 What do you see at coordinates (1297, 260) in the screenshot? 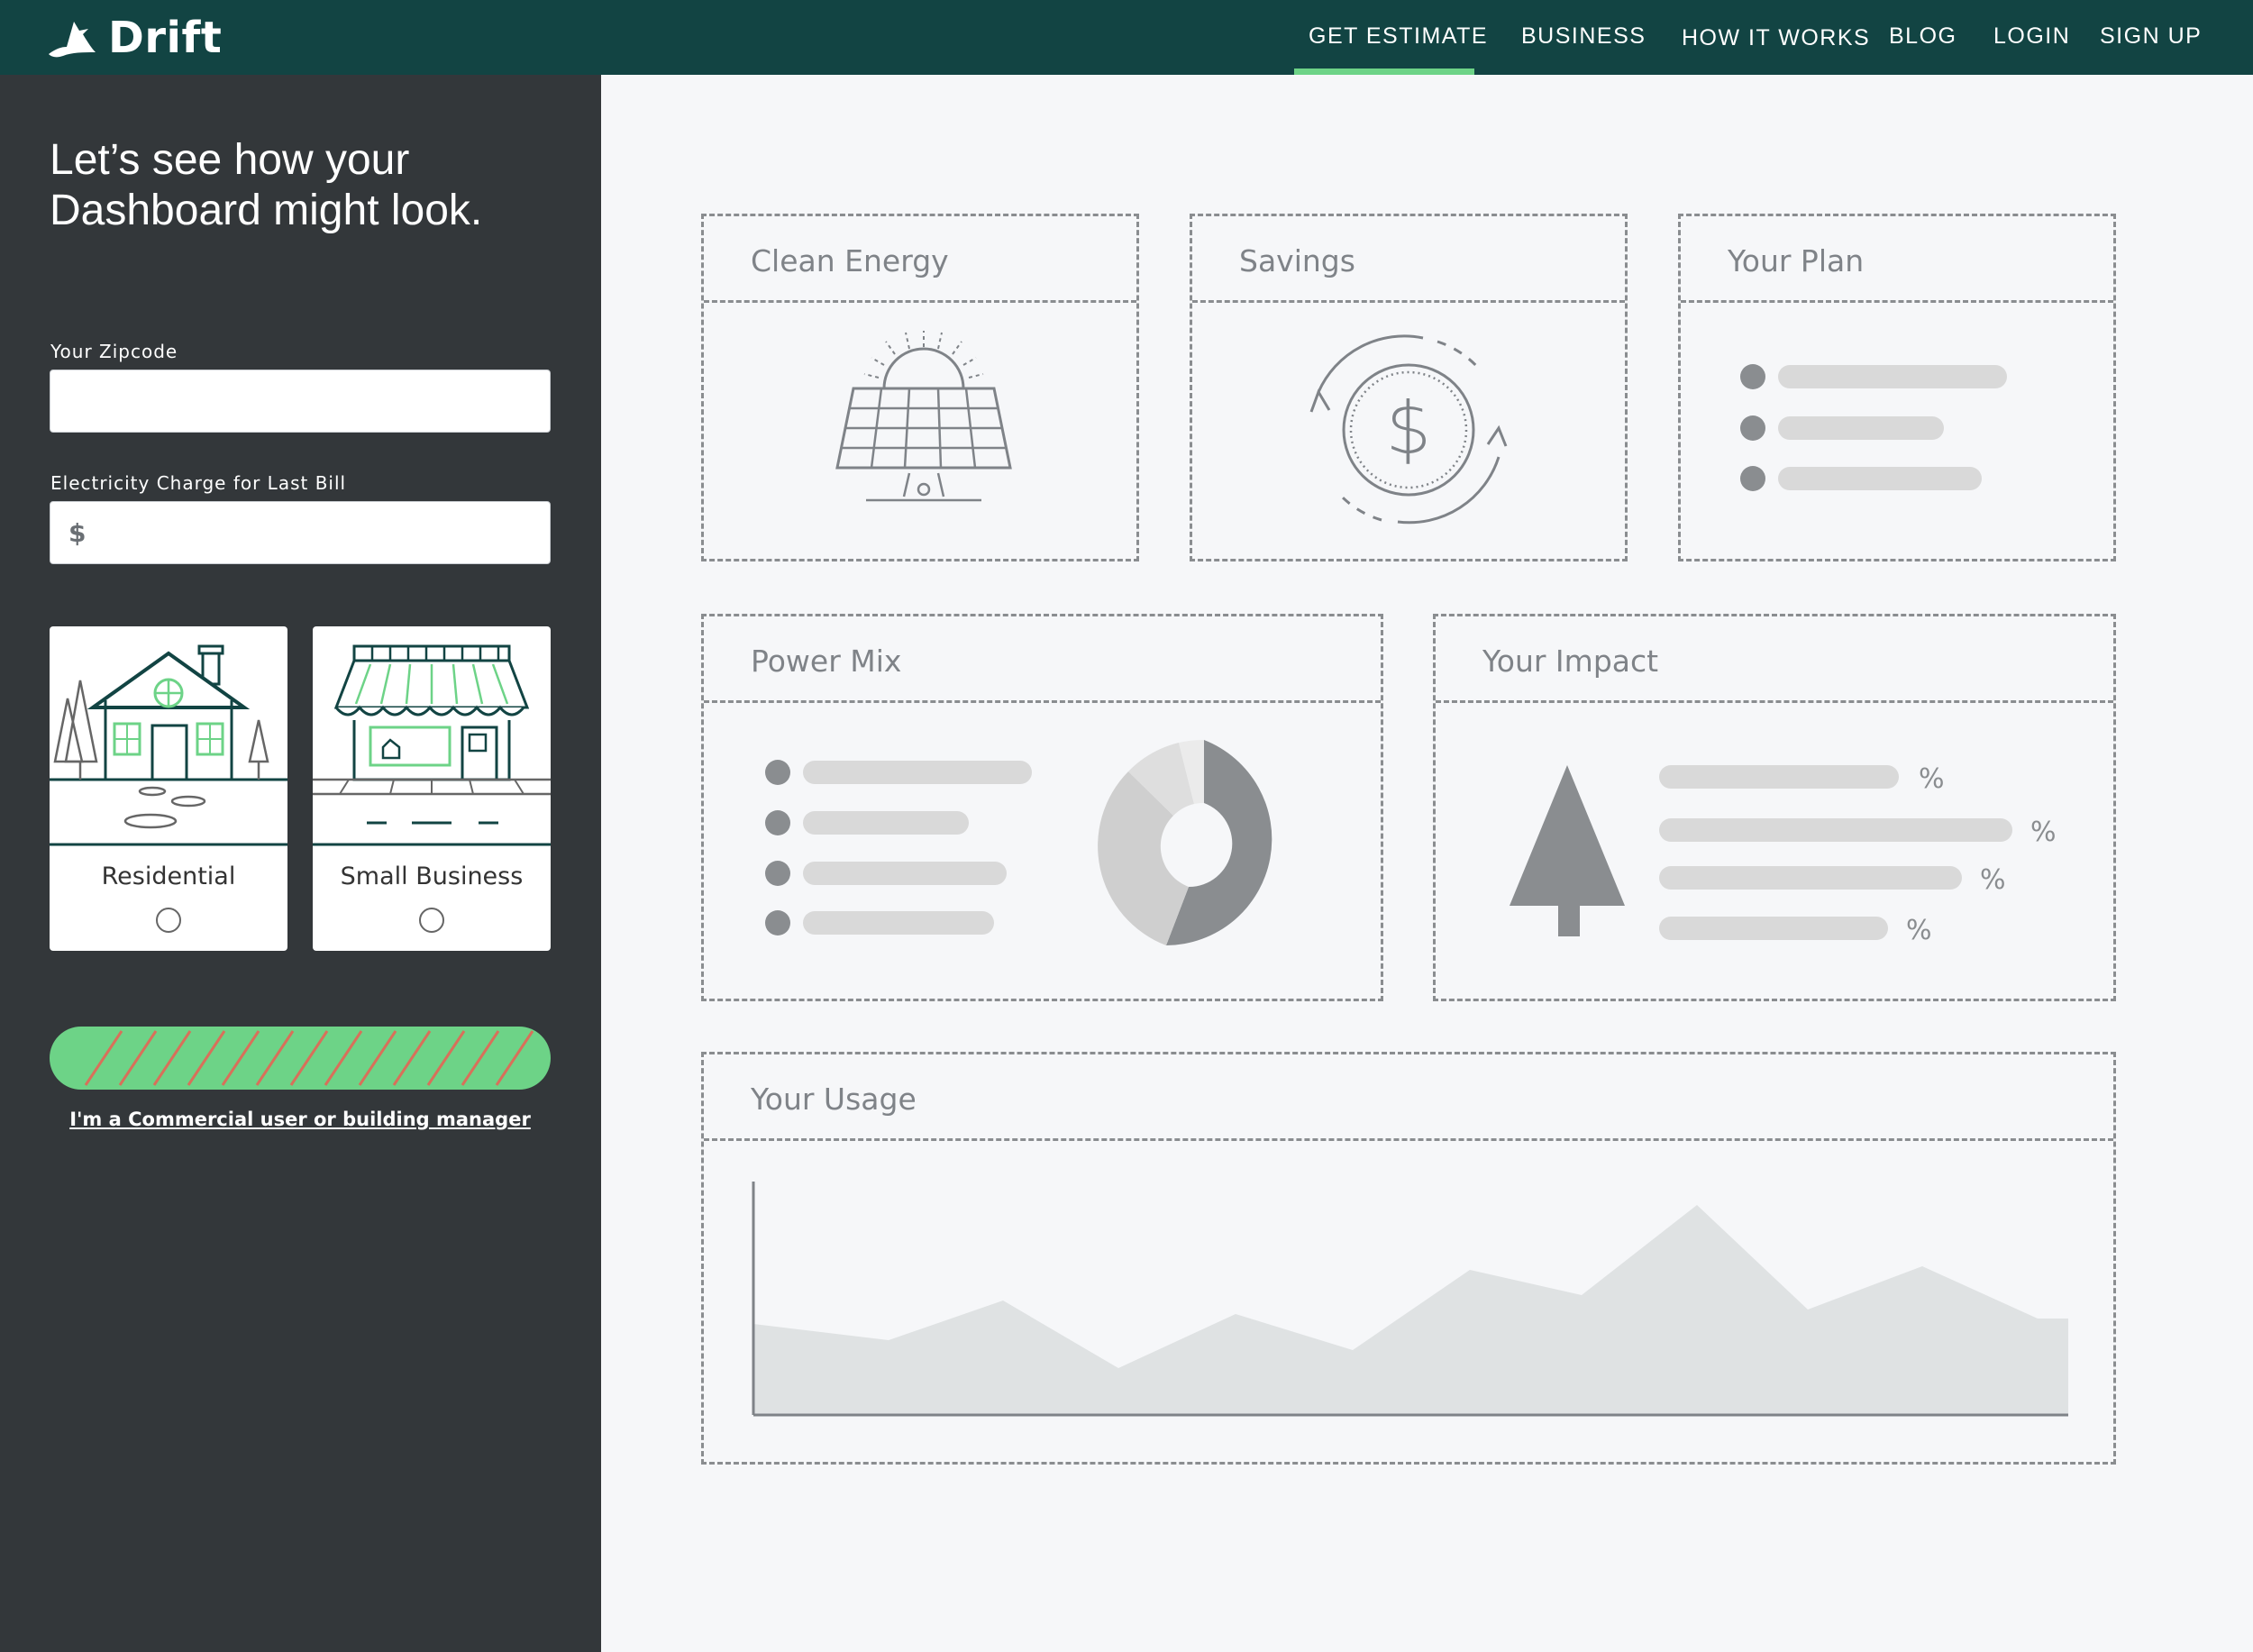
I see `savings-title: Savings` at bounding box center [1297, 260].